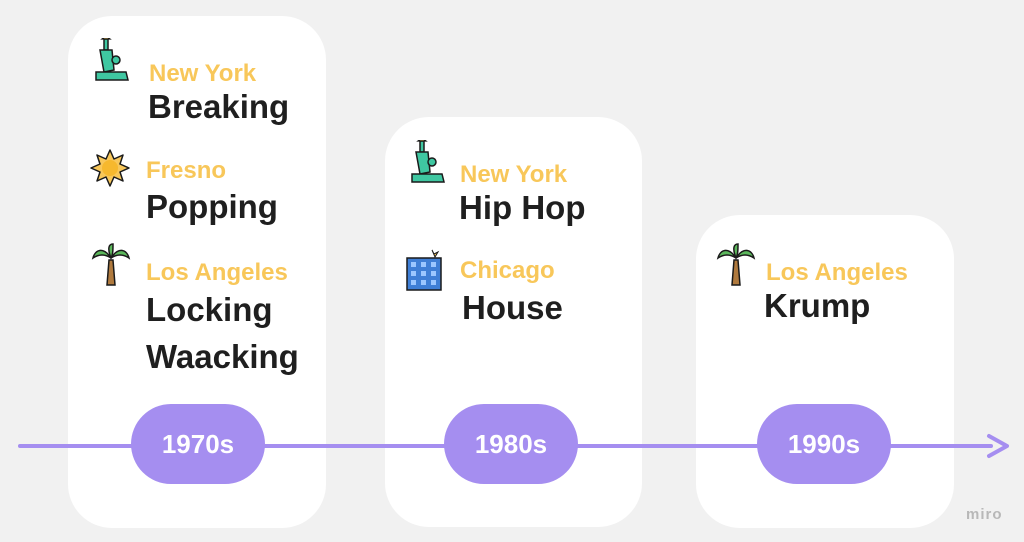  Describe the element at coordinates (219, 106) in the screenshot. I see `dance-label: Breaking` at that location.